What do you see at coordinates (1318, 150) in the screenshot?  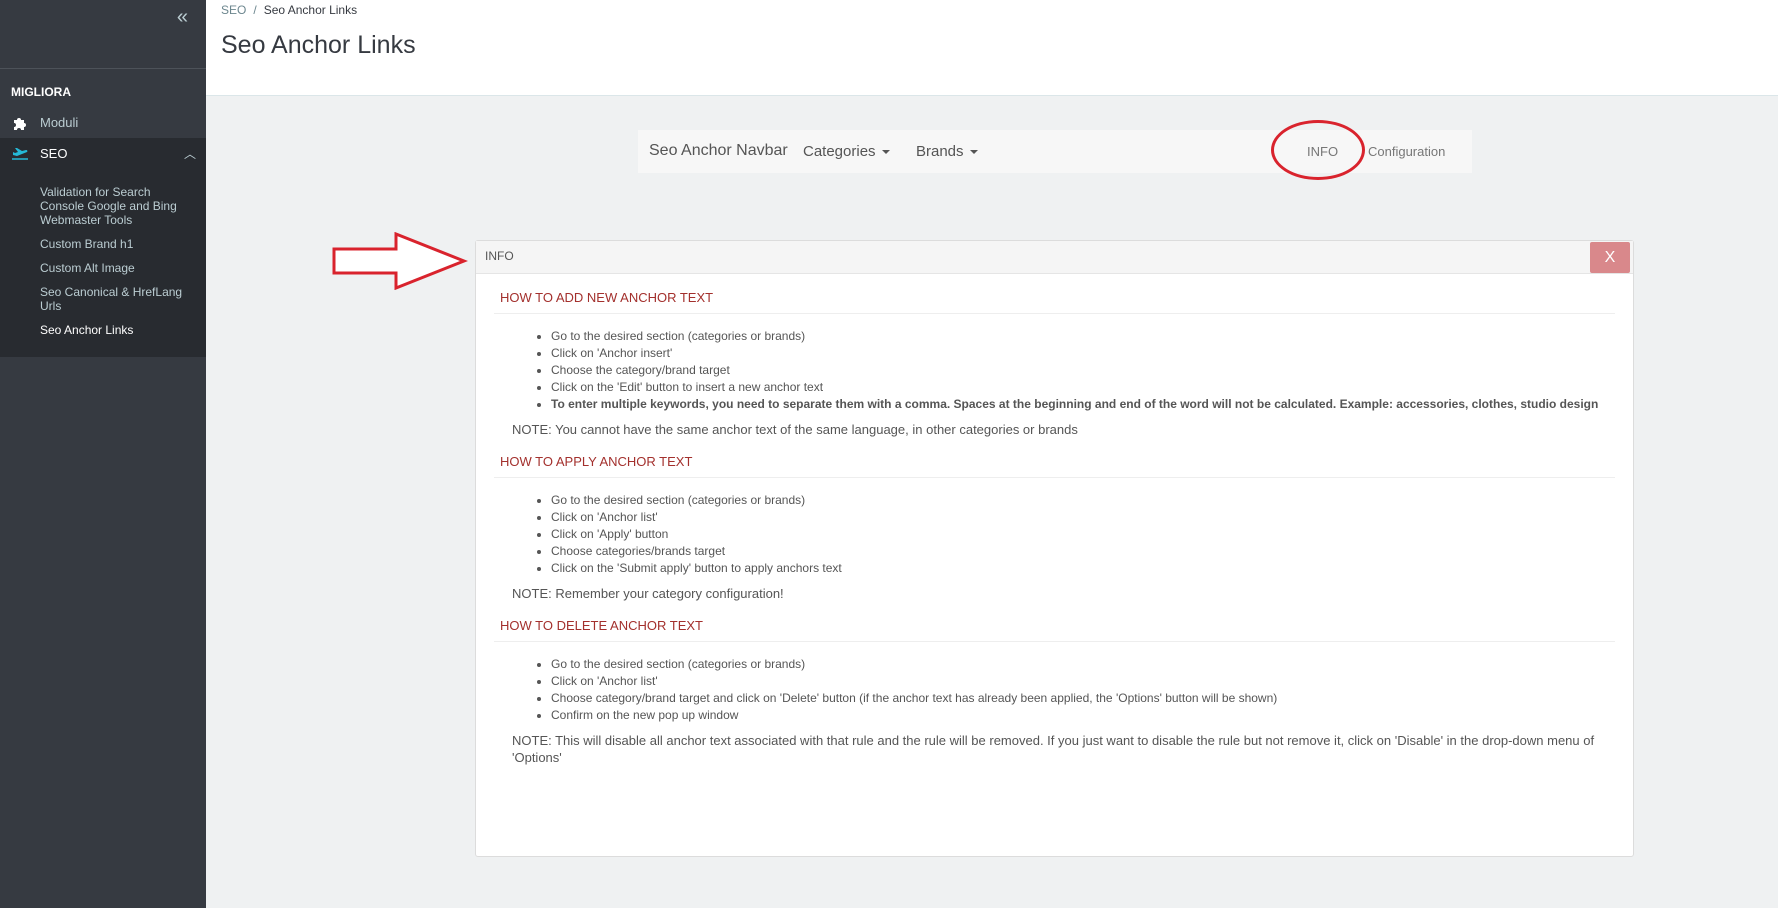 I see `annotation-circle` at bounding box center [1318, 150].